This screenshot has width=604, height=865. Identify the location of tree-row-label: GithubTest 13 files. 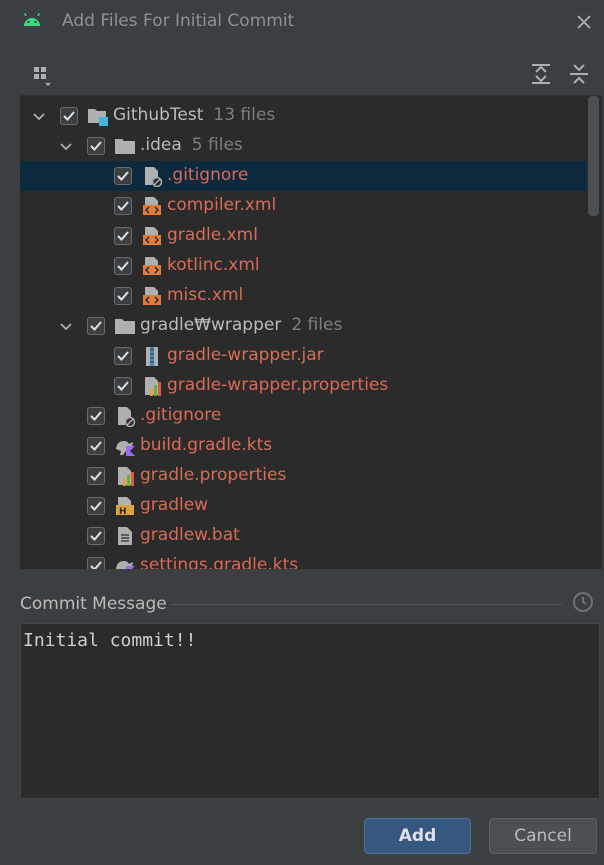
(194, 115).